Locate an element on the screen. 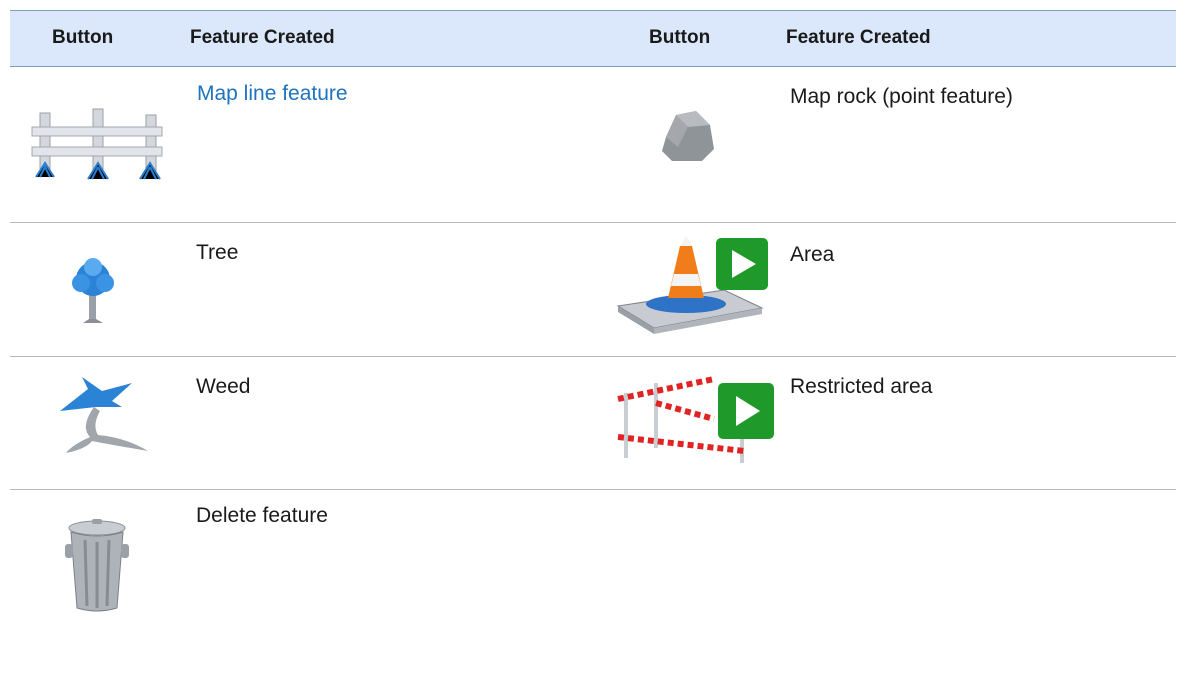  map-line-feature-link: Map line feature is located at coordinates (272, 94).